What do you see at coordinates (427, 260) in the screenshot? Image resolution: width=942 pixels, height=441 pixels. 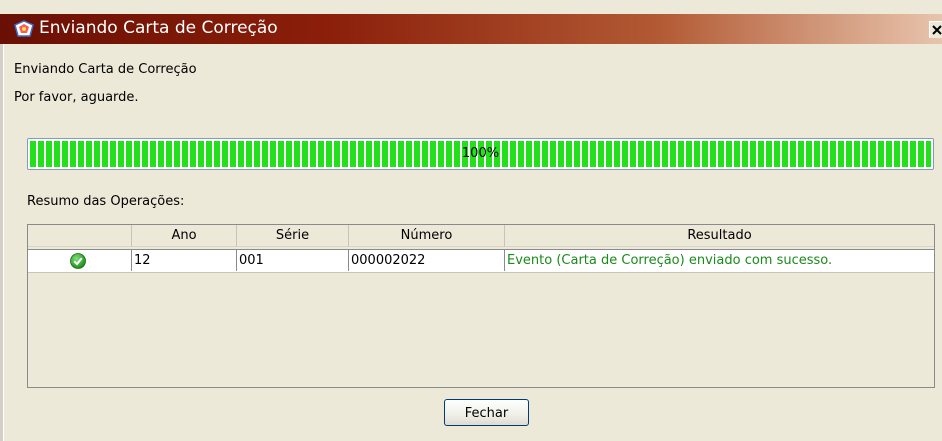 I see `numero-cell: 000002022` at bounding box center [427, 260].